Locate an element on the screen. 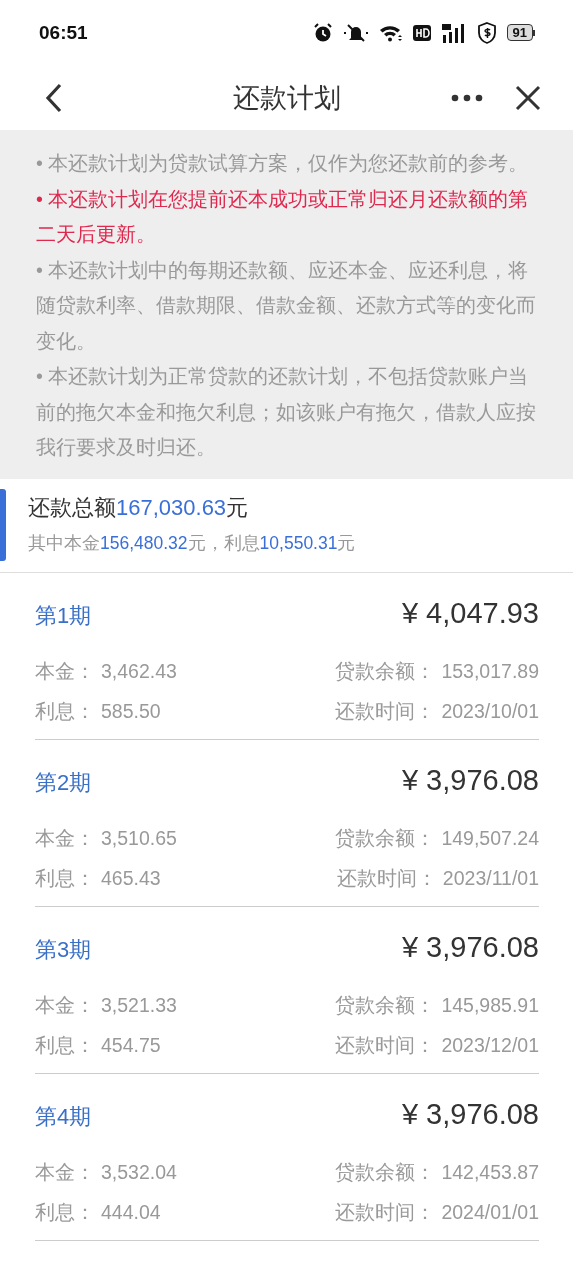 The height and width of the screenshot is (1280, 573). installment-amount: ¥ 4,047.93 is located at coordinates (470, 613).